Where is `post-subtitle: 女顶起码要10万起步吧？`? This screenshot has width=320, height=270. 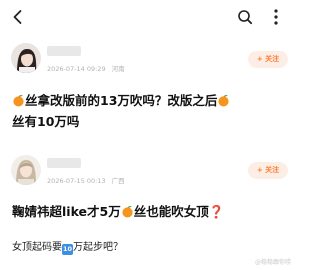
post-subtitle: 女顶起码要10万起步吧？ is located at coordinates (67, 246).